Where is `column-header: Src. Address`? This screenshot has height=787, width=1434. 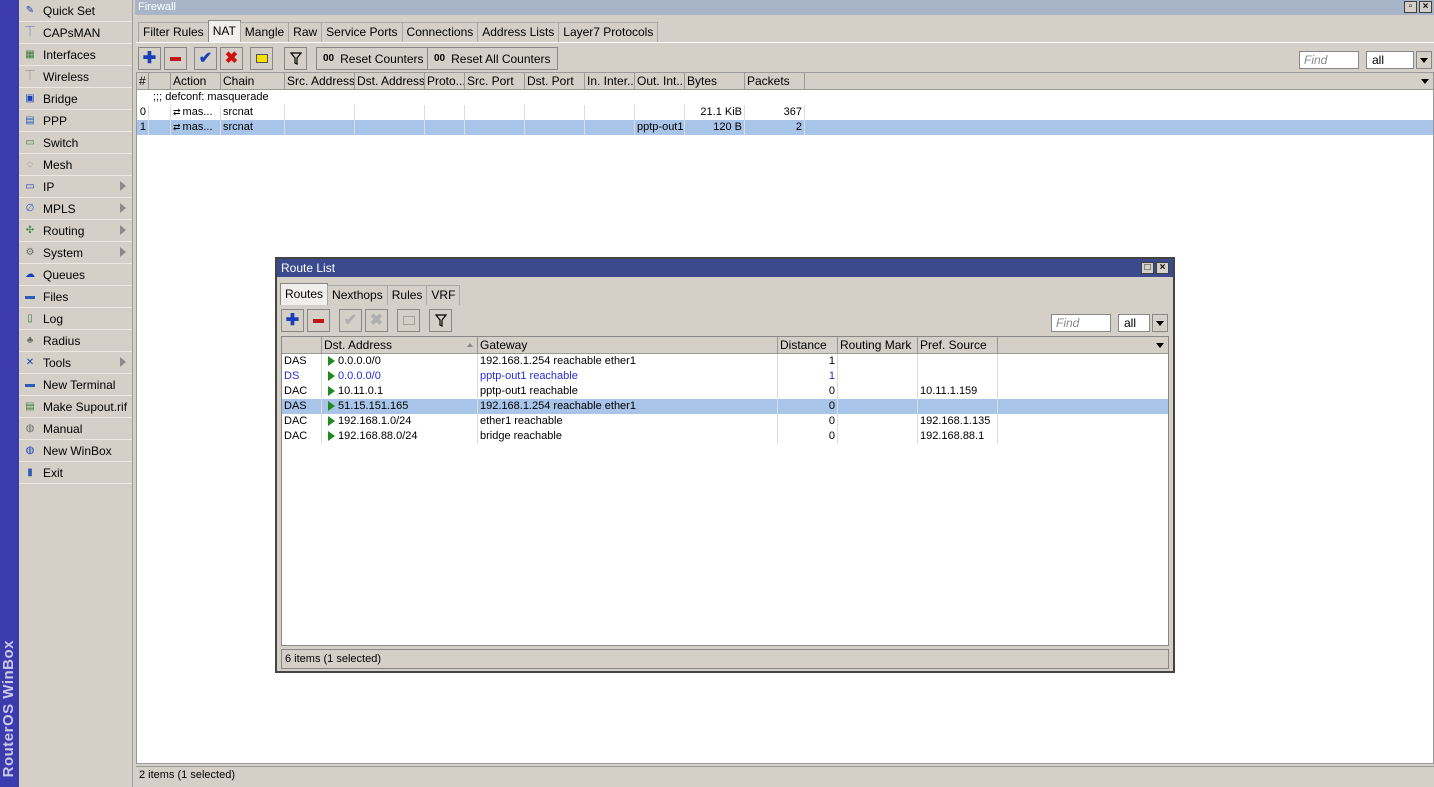 column-header: Src. Address is located at coordinates (320, 81).